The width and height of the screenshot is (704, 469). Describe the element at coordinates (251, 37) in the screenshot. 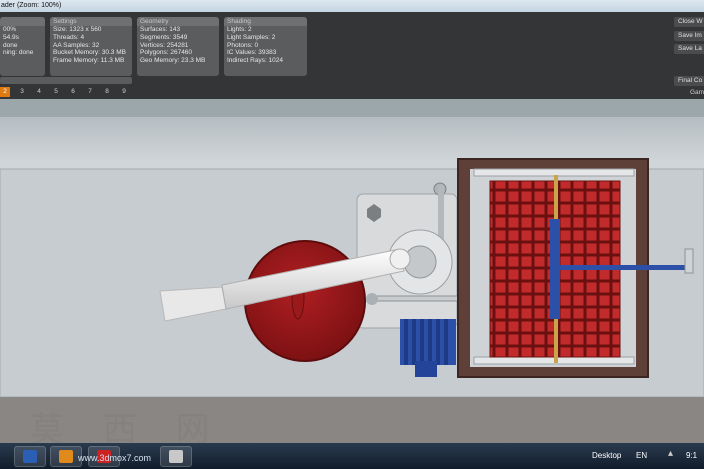

I see `shading-line: Light Samples: 2` at that location.